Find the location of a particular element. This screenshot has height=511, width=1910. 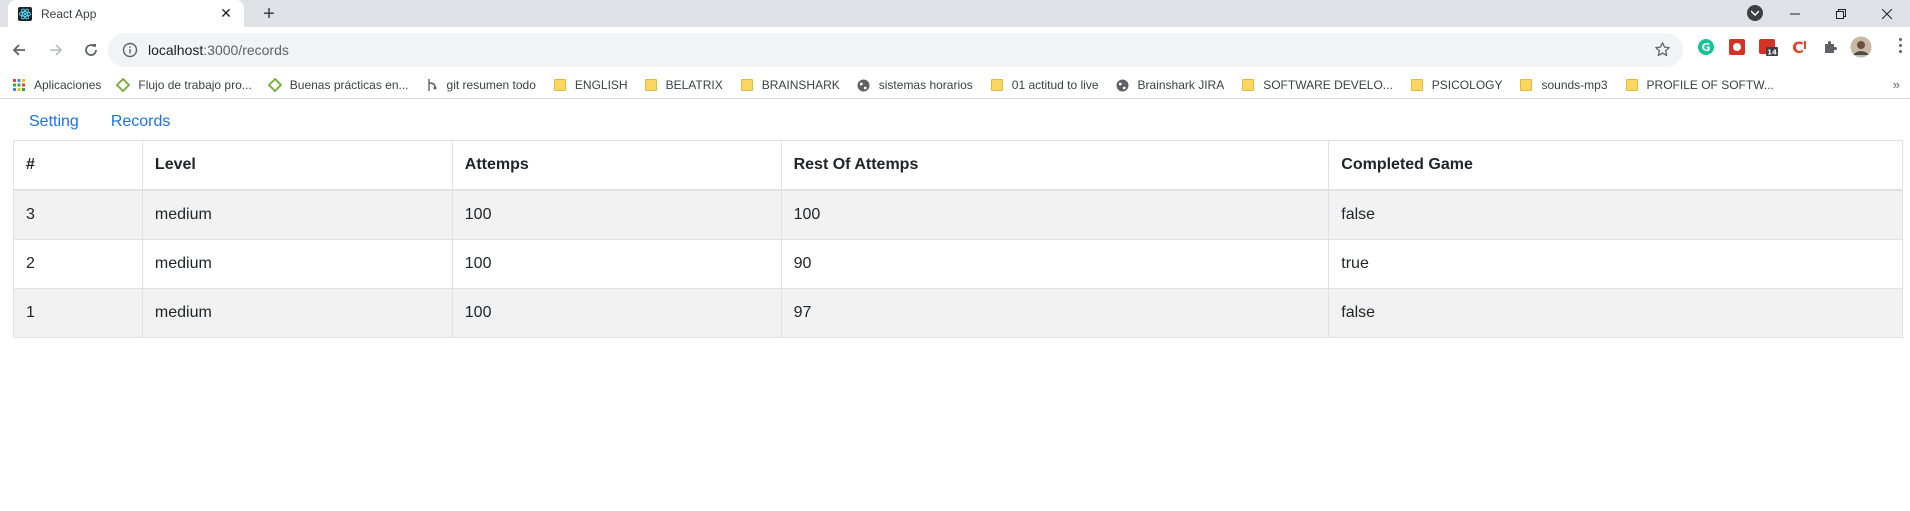

profile-avatar is located at coordinates (1861, 47).